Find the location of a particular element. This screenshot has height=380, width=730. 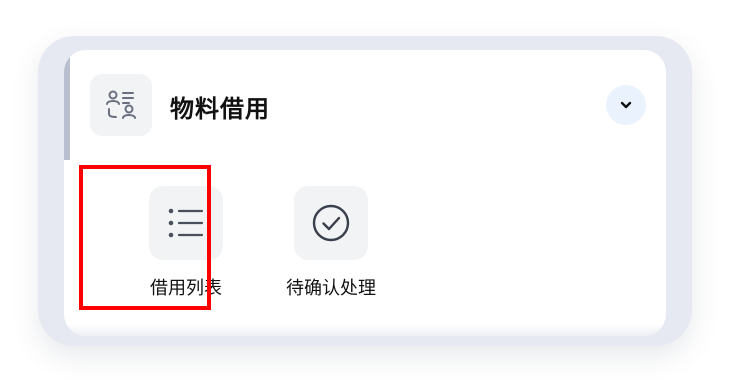

pending-confirm-button: 待确认处理 is located at coordinates (331, 243).